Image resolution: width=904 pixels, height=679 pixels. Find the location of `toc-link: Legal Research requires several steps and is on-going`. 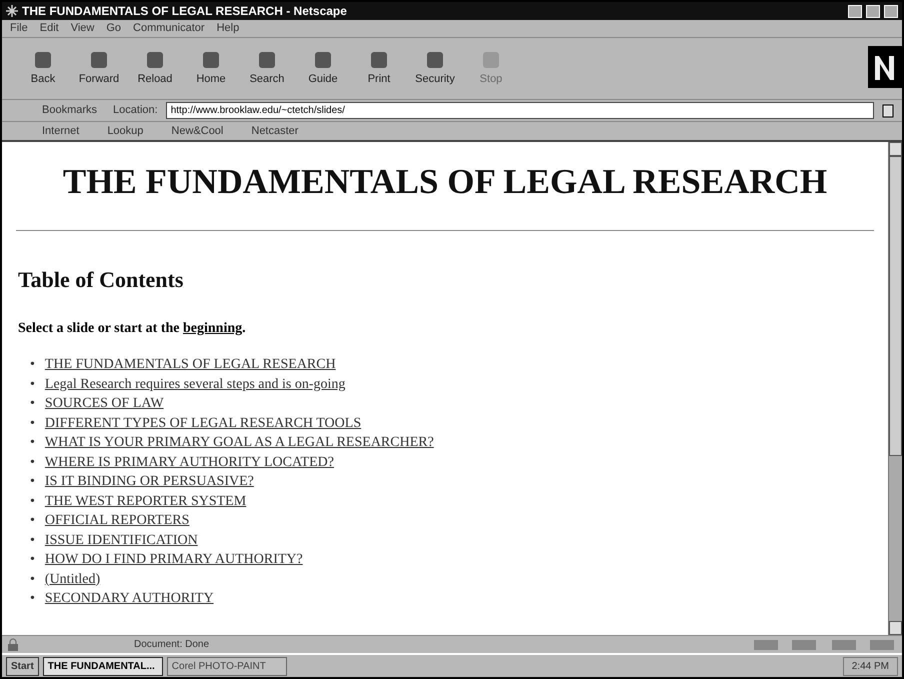

toc-link: Legal Research requires several steps and is on-going is located at coordinates (195, 384).